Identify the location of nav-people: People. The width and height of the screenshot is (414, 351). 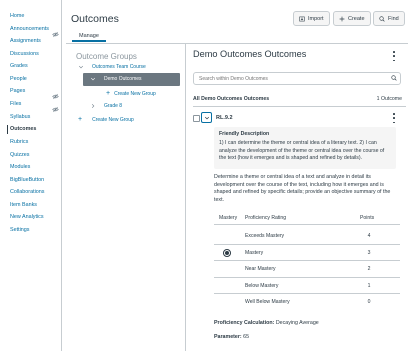
(18, 79).